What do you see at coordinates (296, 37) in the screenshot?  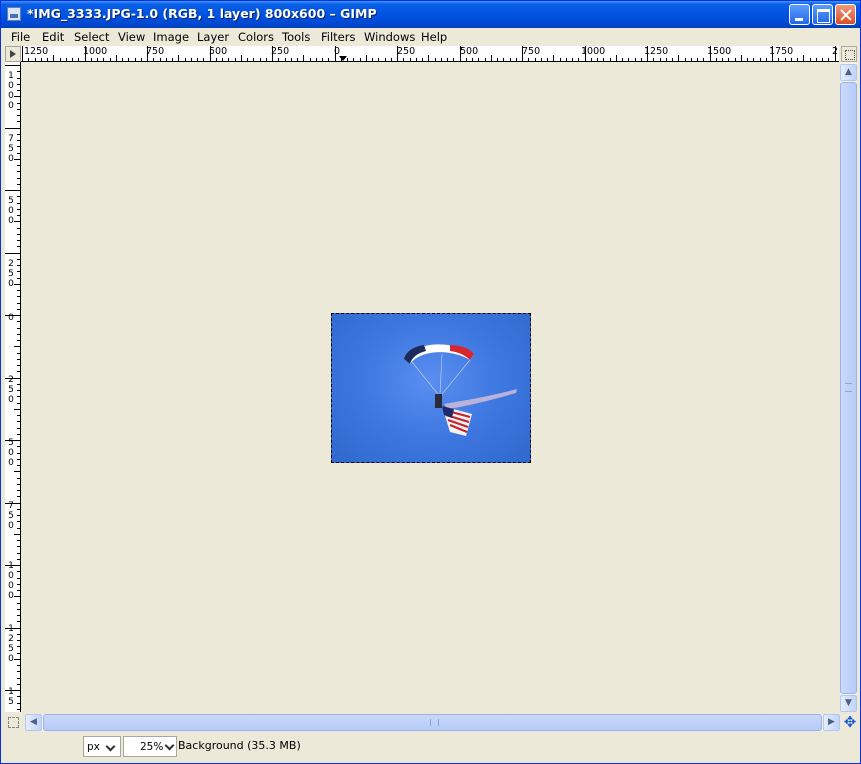 I see `menu-tools: Tools` at bounding box center [296, 37].